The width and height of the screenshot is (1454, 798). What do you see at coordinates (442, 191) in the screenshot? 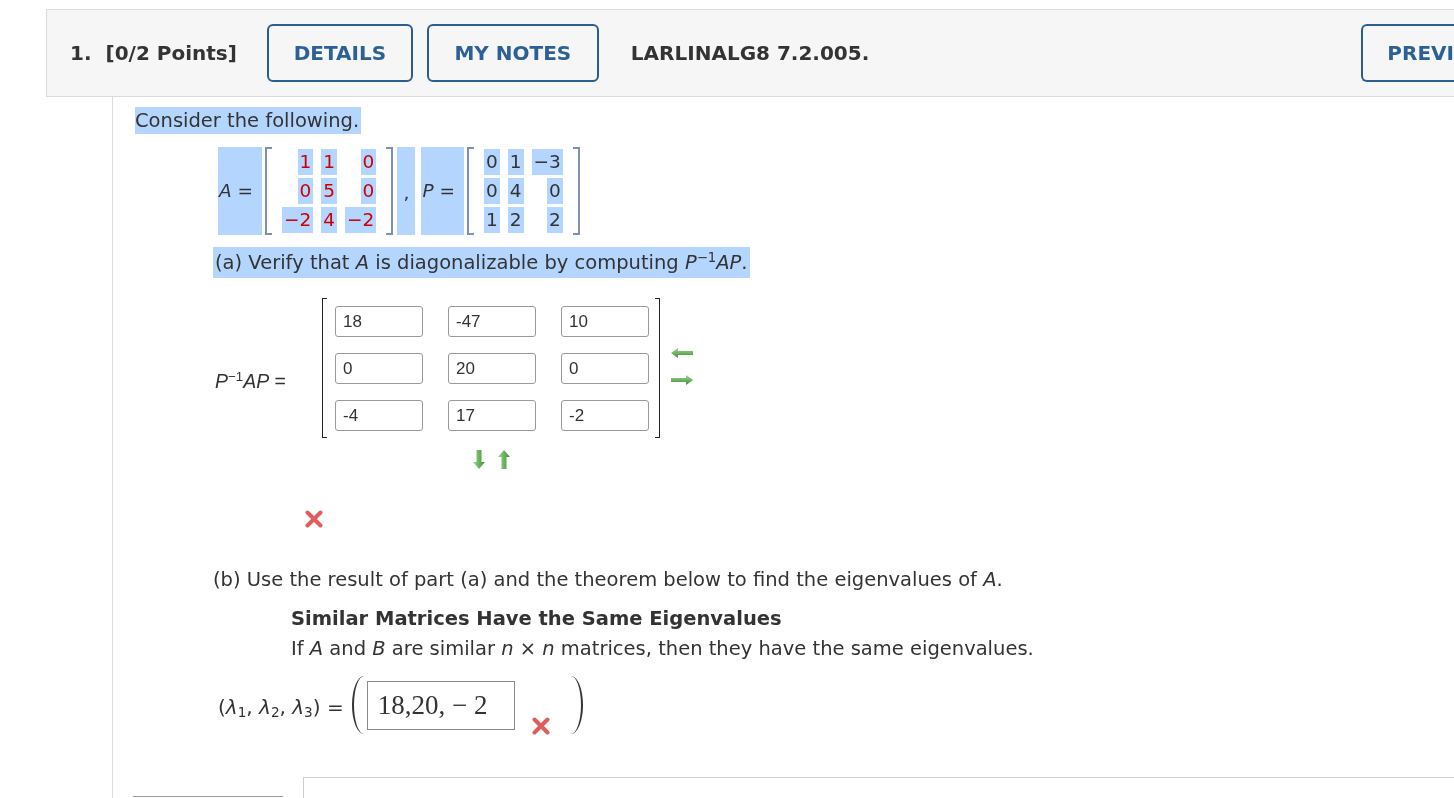
I see `matrix-label: P =` at bounding box center [442, 191].